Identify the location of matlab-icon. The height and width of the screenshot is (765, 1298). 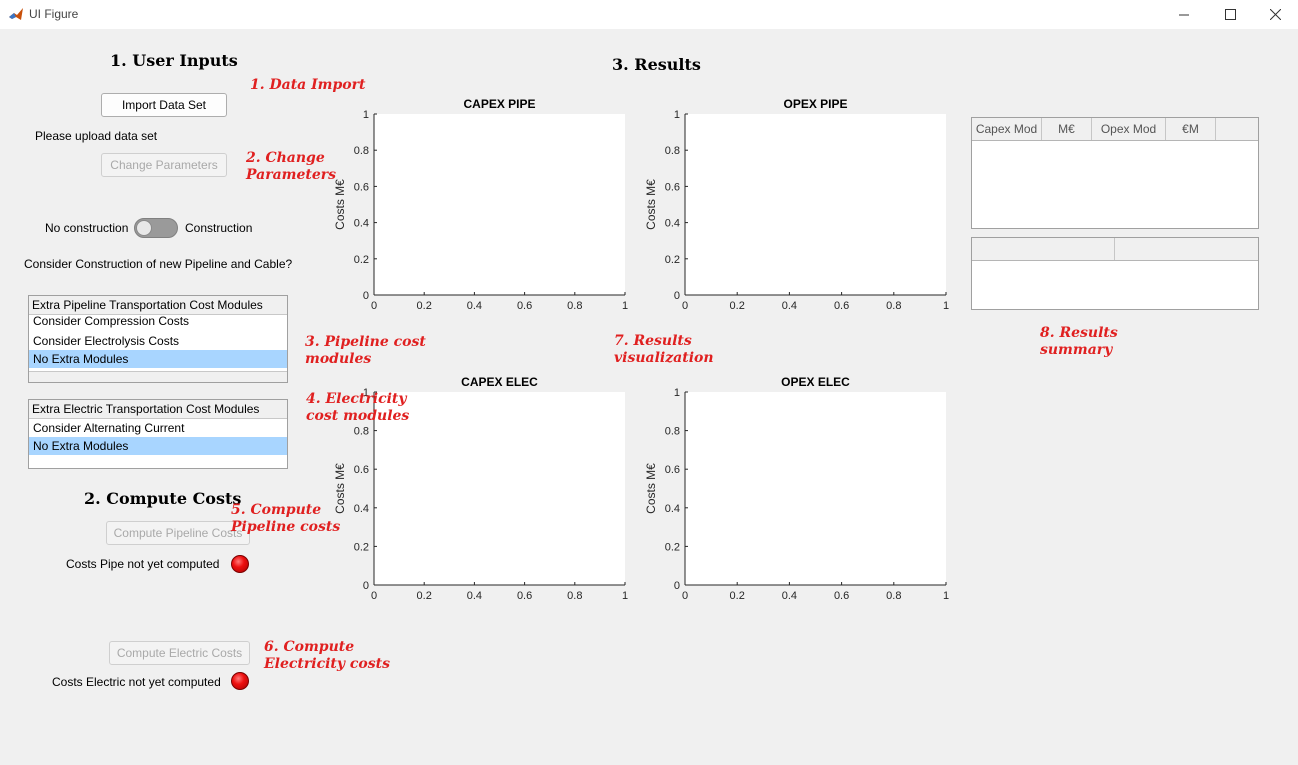
(16, 14).